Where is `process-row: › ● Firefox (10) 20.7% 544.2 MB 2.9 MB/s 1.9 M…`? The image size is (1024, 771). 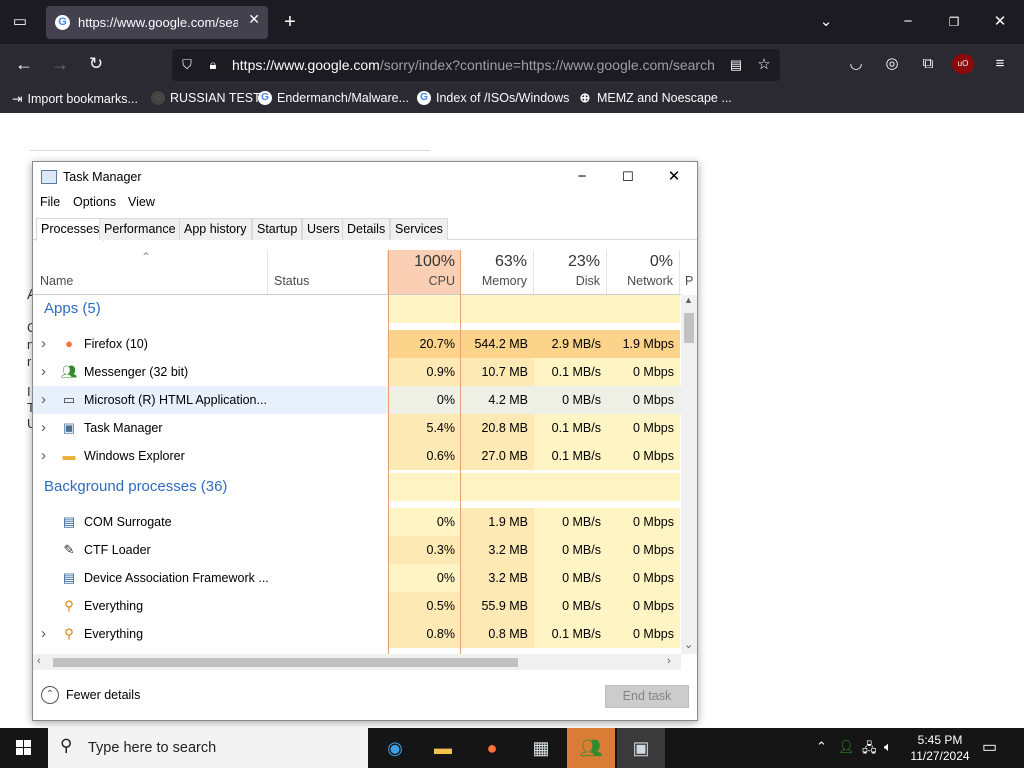
process-row: › ● Firefox (10) 20.7% 544.2 MB 2.9 MB/s 1.9 M… is located at coordinates (357, 344).